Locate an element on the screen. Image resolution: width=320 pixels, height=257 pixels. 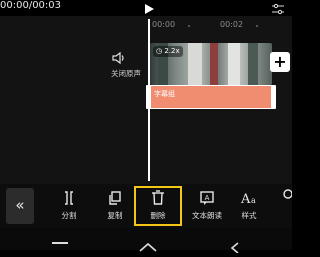
sliders-button is located at coordinates (278, 7).